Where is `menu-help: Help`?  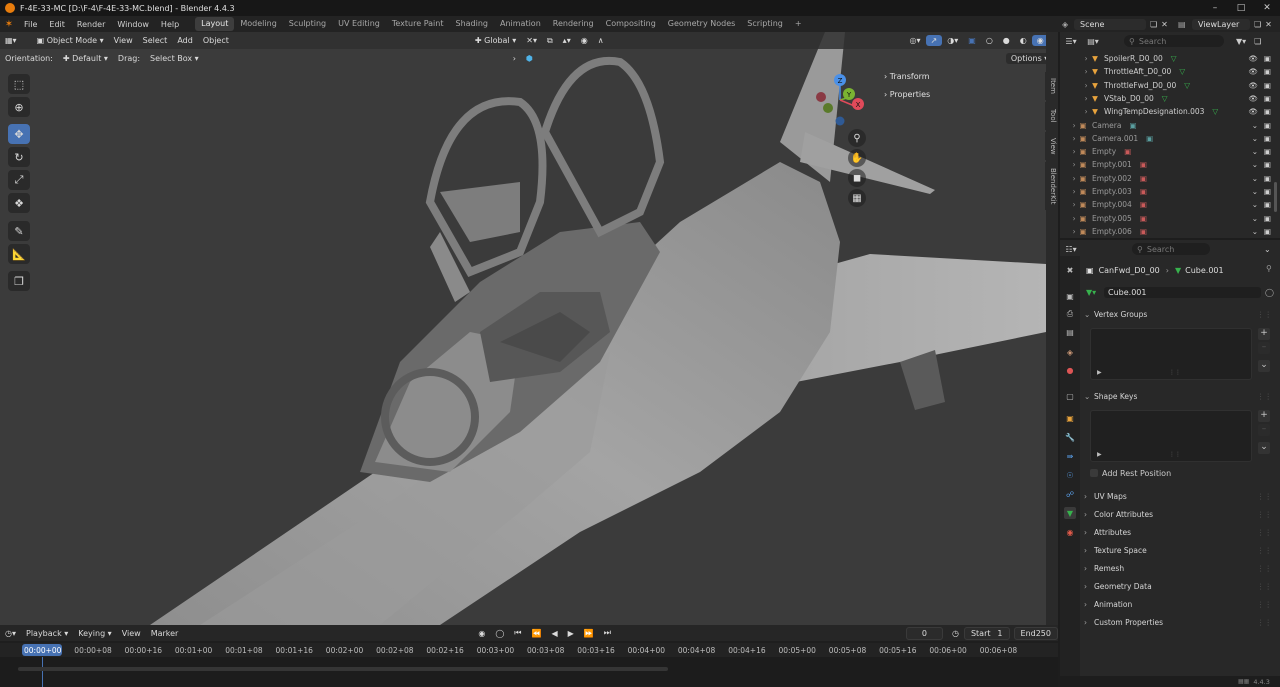 menu-help: Help is located at coordinates (170, 24).